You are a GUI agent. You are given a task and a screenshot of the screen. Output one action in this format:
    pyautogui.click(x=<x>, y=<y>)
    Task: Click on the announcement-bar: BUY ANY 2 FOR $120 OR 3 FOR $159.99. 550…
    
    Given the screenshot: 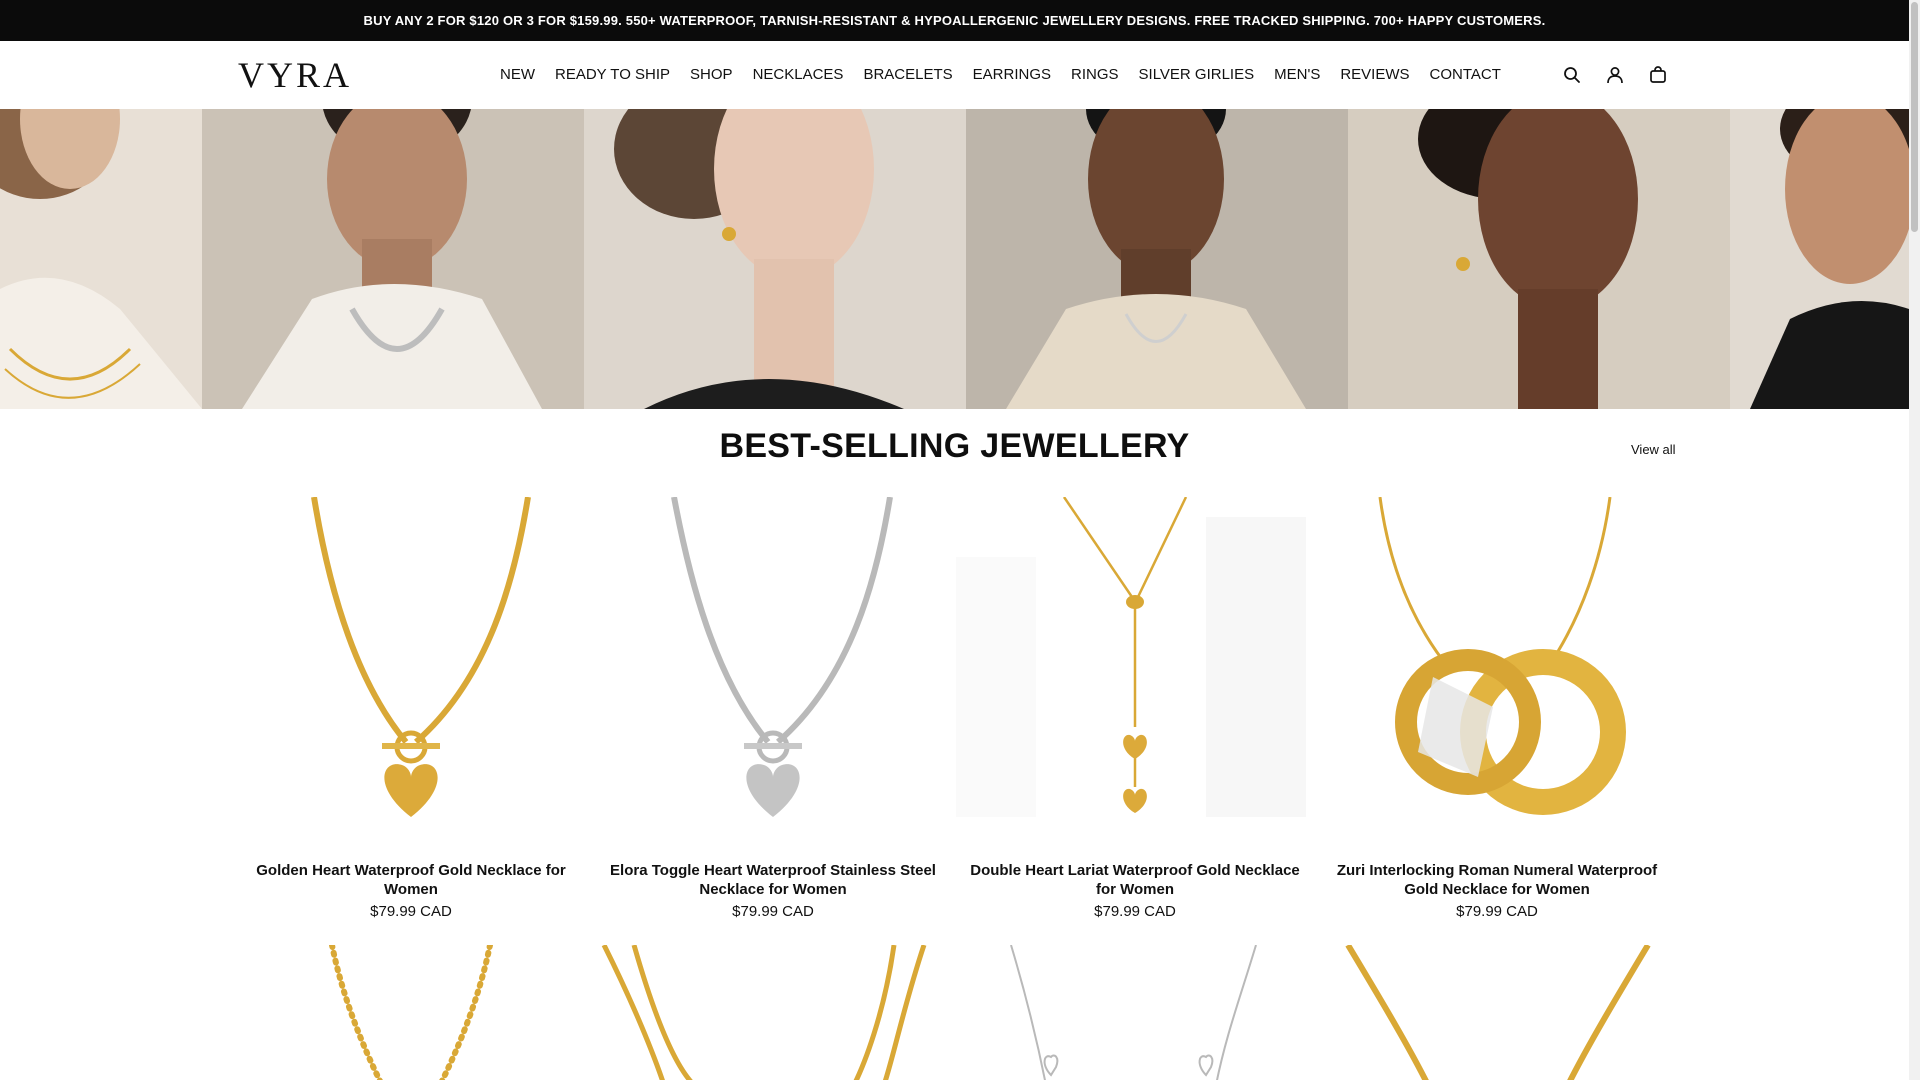 What is the action you would take?
    pyautogui.click(x=954, y=20)
    